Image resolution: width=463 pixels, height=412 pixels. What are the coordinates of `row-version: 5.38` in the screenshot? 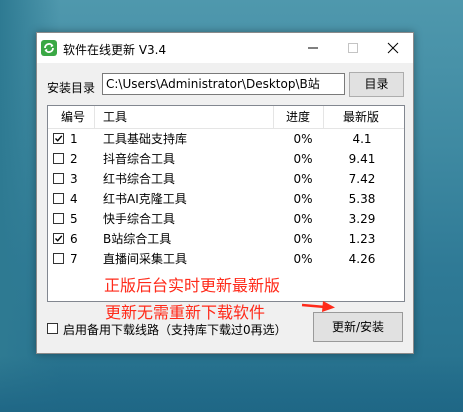 It's located at (362, 199).